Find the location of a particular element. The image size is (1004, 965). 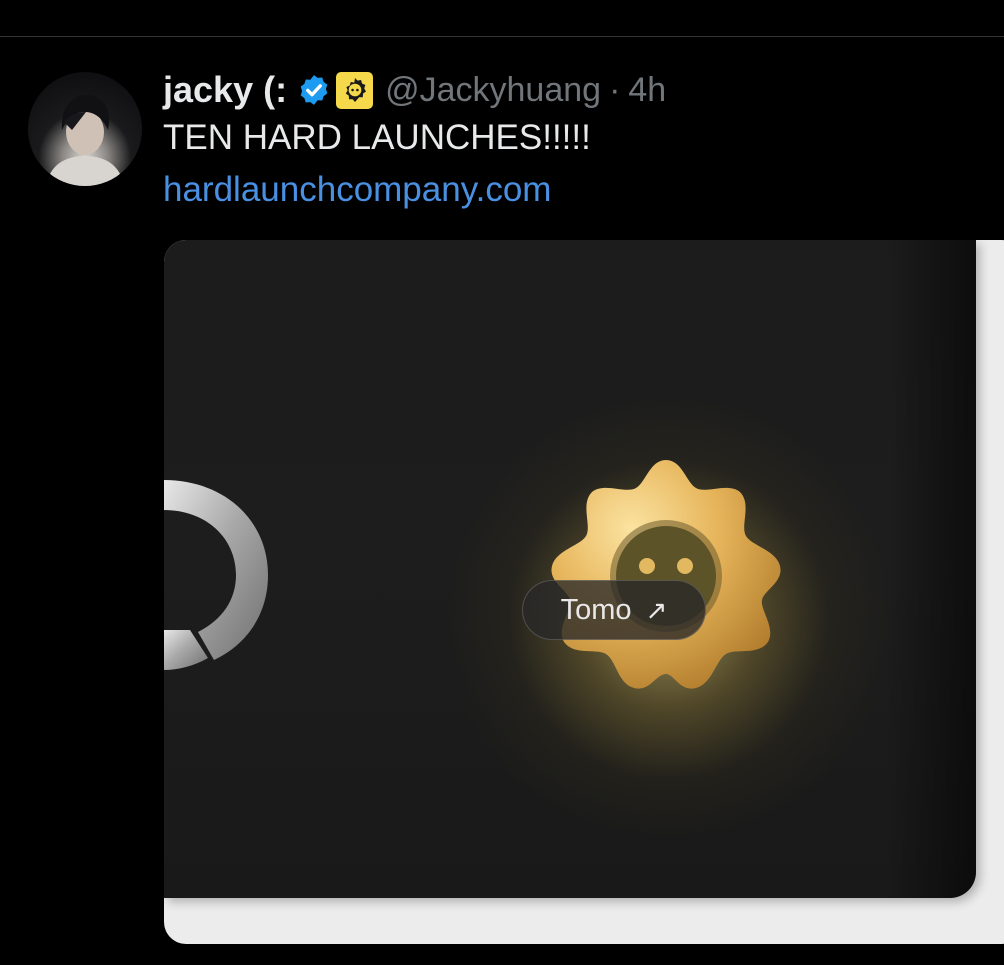

timestamp: 4h is located at coordinates (647, 90).